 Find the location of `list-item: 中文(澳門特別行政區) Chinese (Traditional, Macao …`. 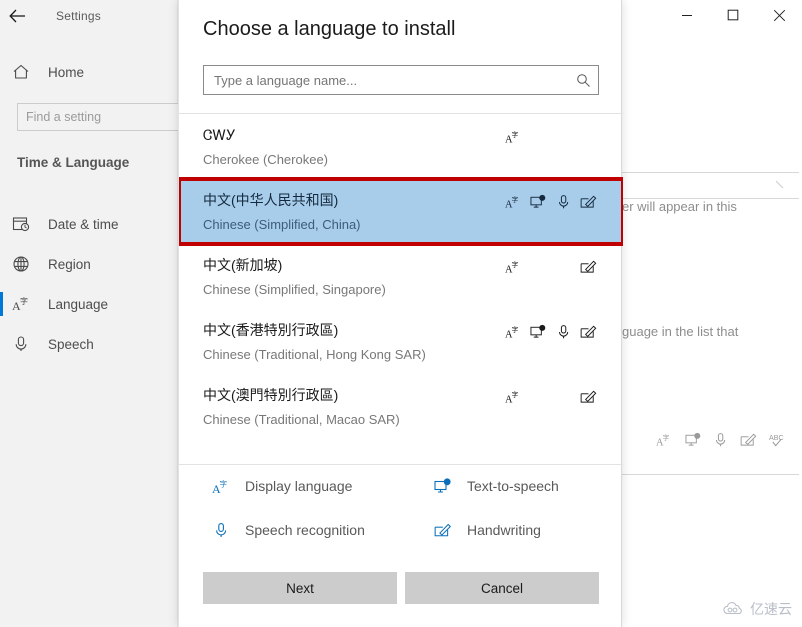

list-item: 中文(澳門特別行政區) Chinese (Traditional, Macao … is located at coordinates (401, 406).